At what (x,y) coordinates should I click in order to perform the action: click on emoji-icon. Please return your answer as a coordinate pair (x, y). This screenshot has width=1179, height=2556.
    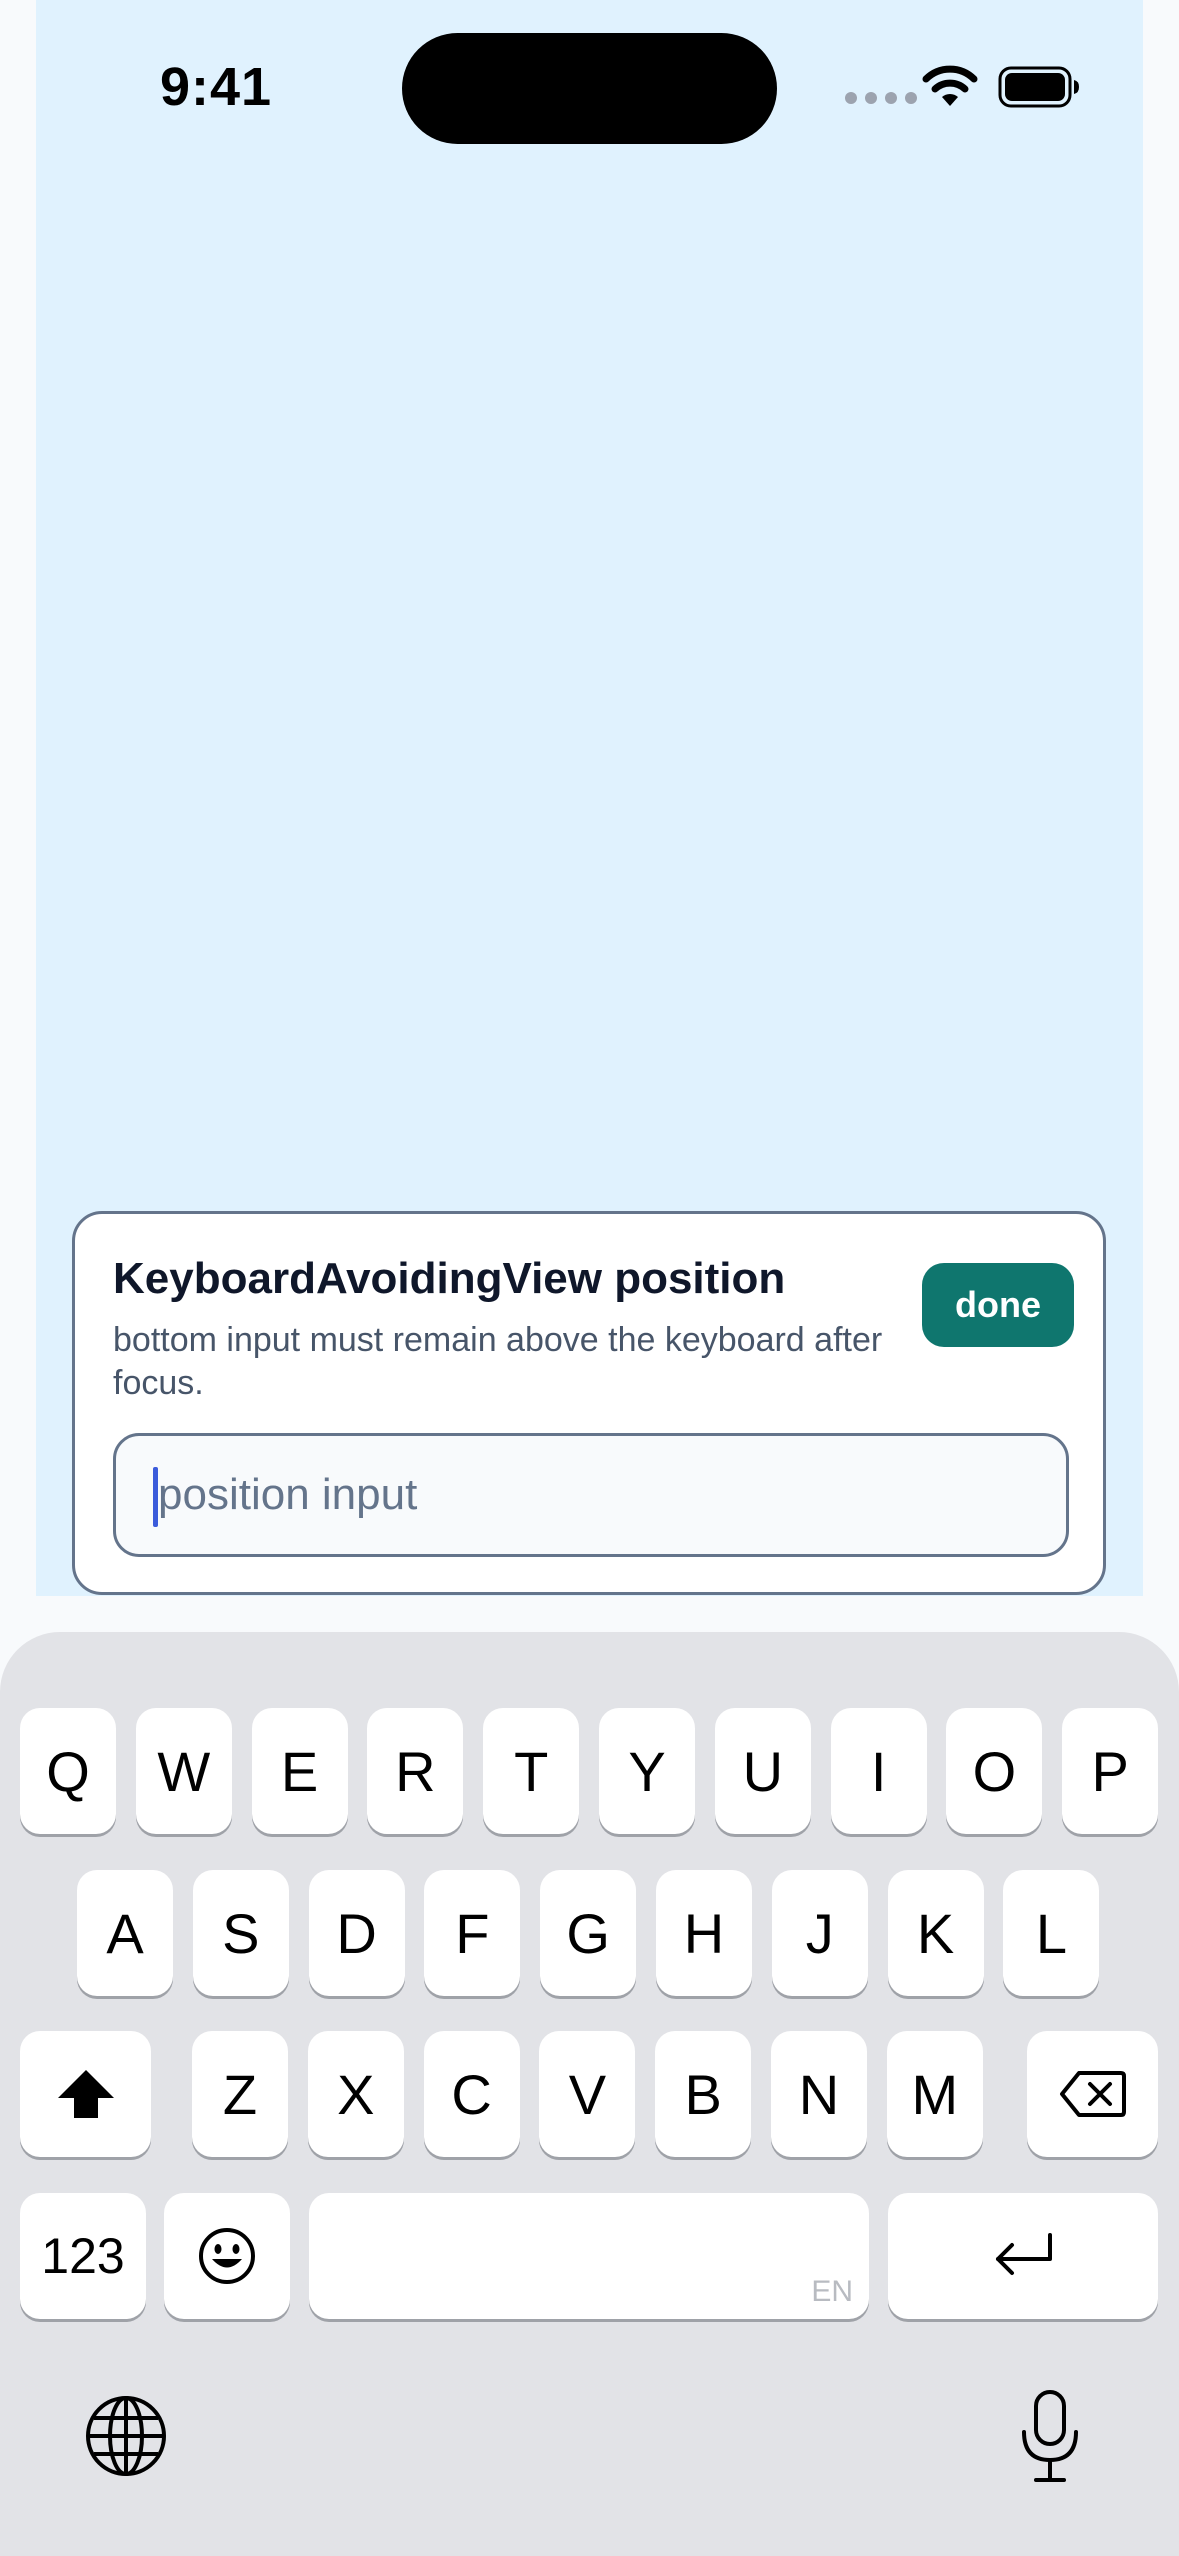
    Looking at the image, I should click on (227, 2256).